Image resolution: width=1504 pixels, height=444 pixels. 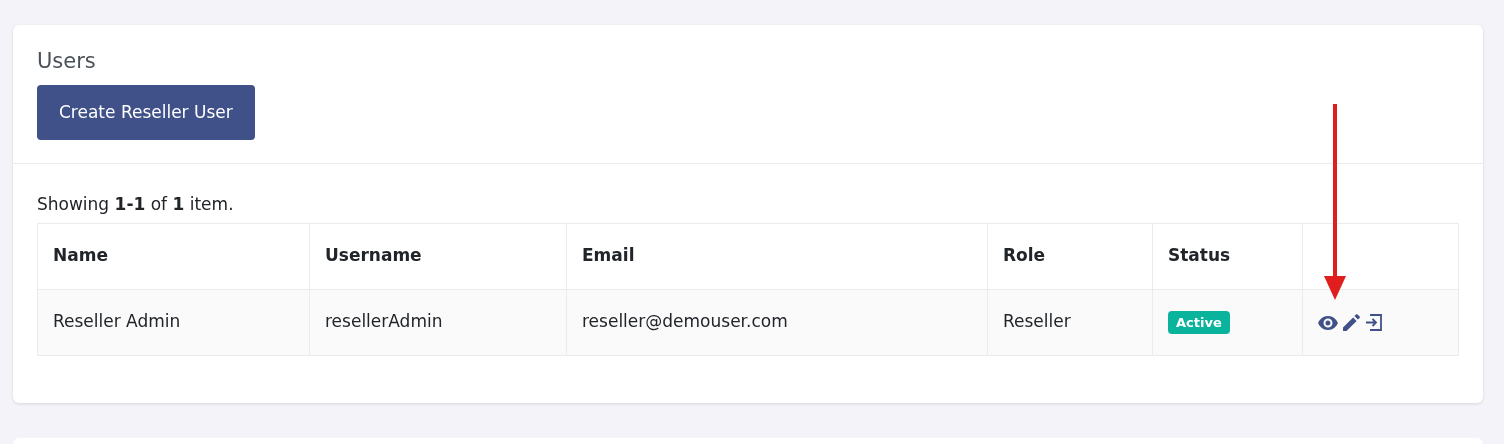 I want to click on table-cell: Reseller Admin, so click(x=173, y=322).